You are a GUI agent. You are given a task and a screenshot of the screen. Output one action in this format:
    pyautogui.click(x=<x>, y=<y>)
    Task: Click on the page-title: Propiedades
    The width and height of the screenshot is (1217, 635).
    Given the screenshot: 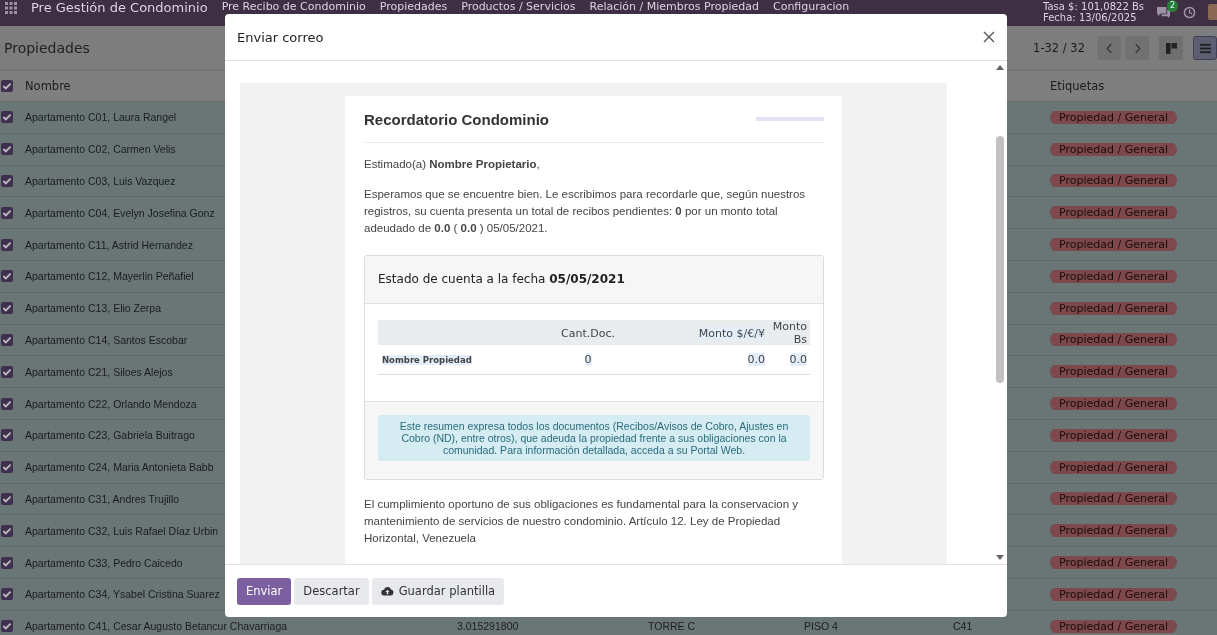 What is the action you would take?
    pyautogui.click(x=47, y=48)
    